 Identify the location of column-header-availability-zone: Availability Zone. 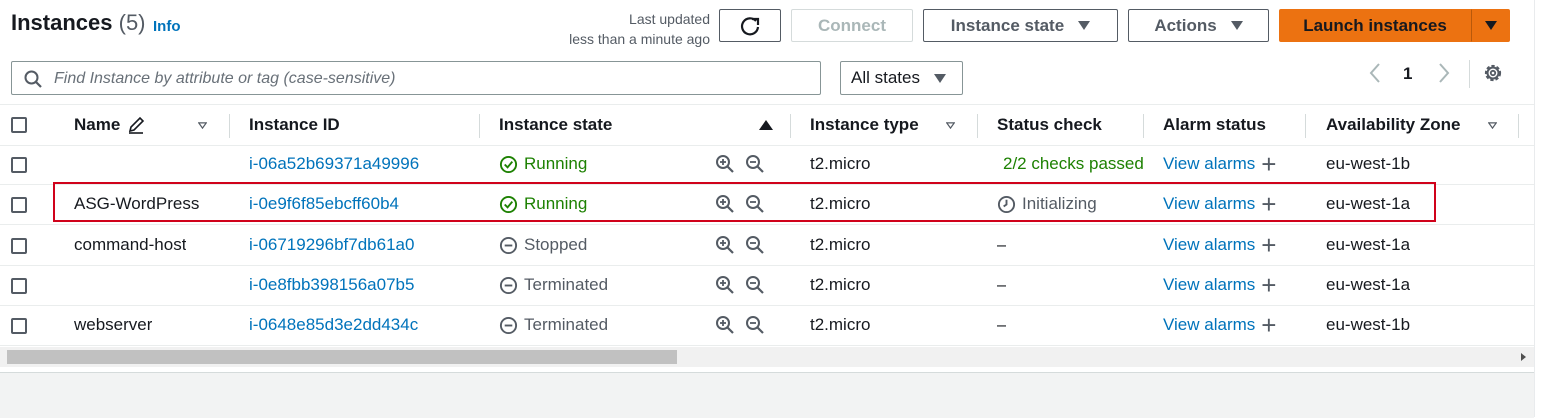
(1393, 125).